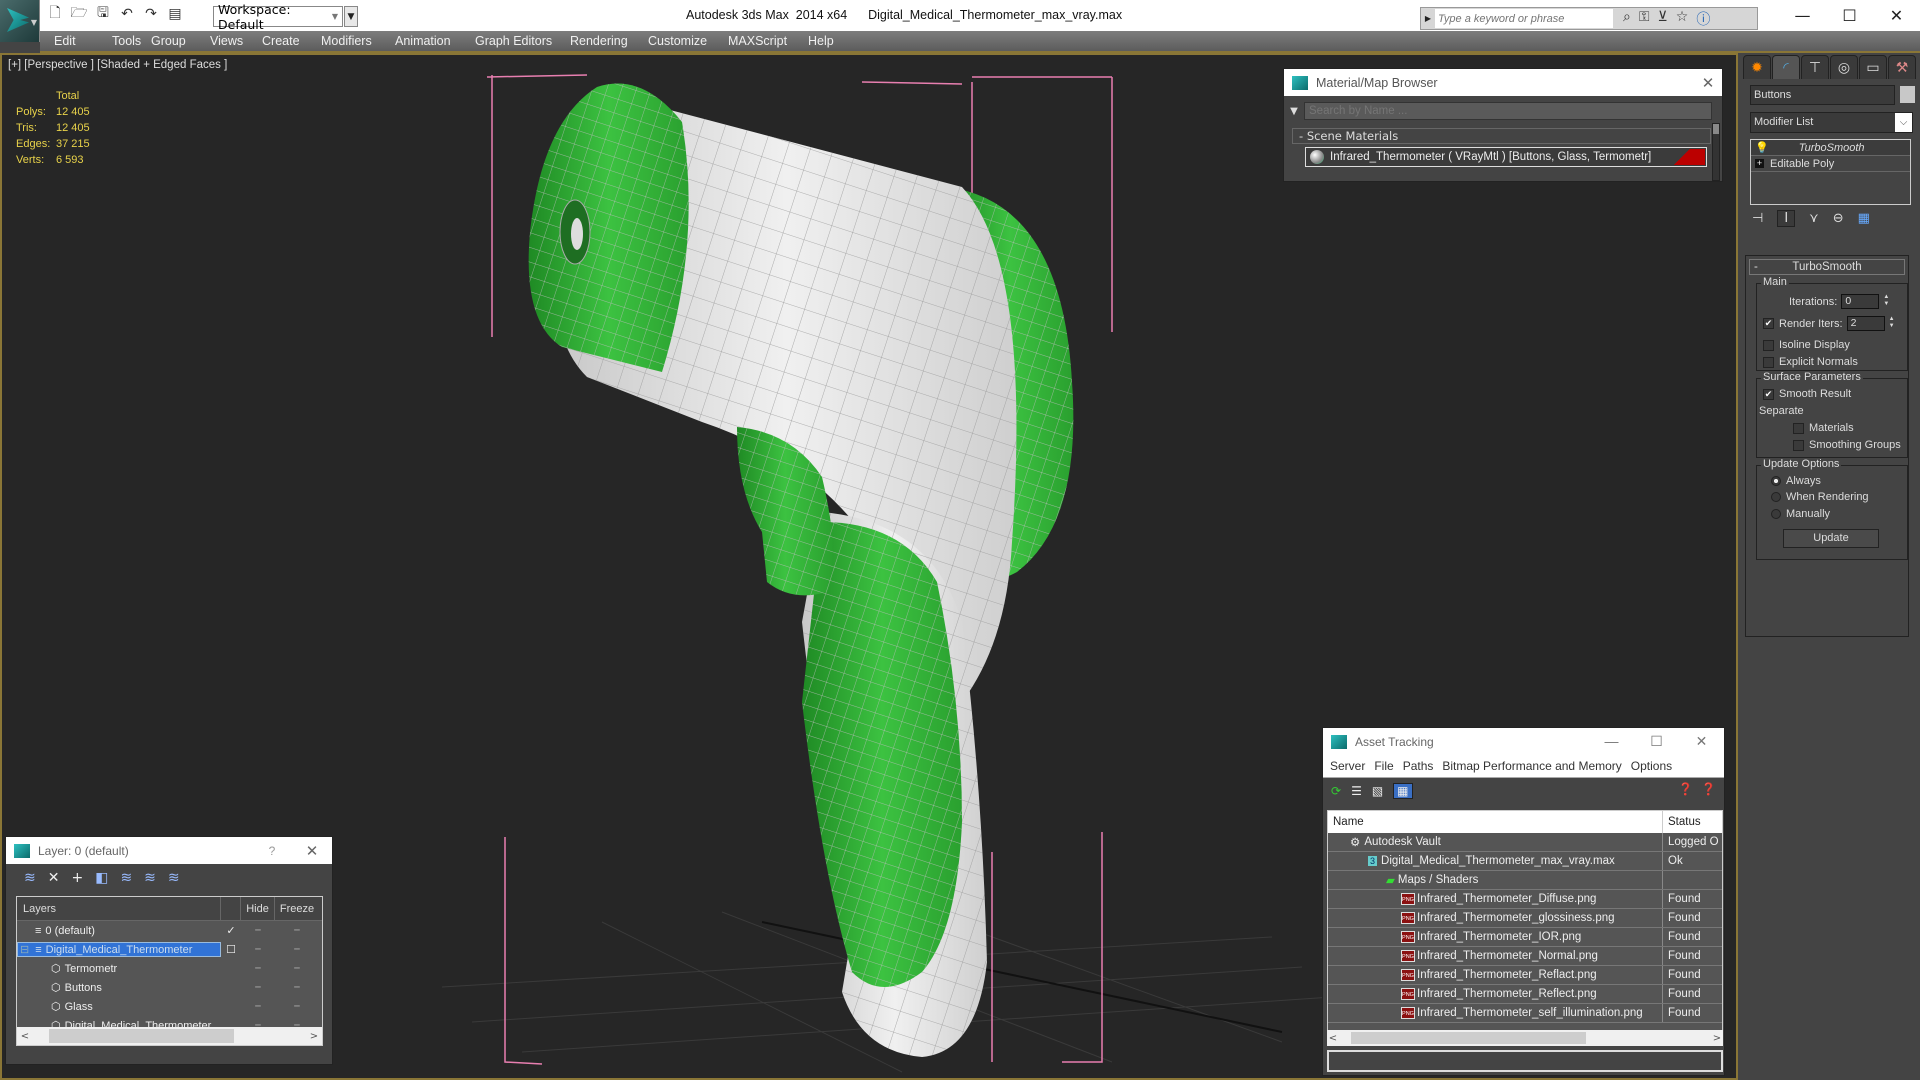 The image size is (1920, 1080). Describe the element at coordinates (1663, 19) in the screenshot. I see `satellite-icon: ⊻` at that location.